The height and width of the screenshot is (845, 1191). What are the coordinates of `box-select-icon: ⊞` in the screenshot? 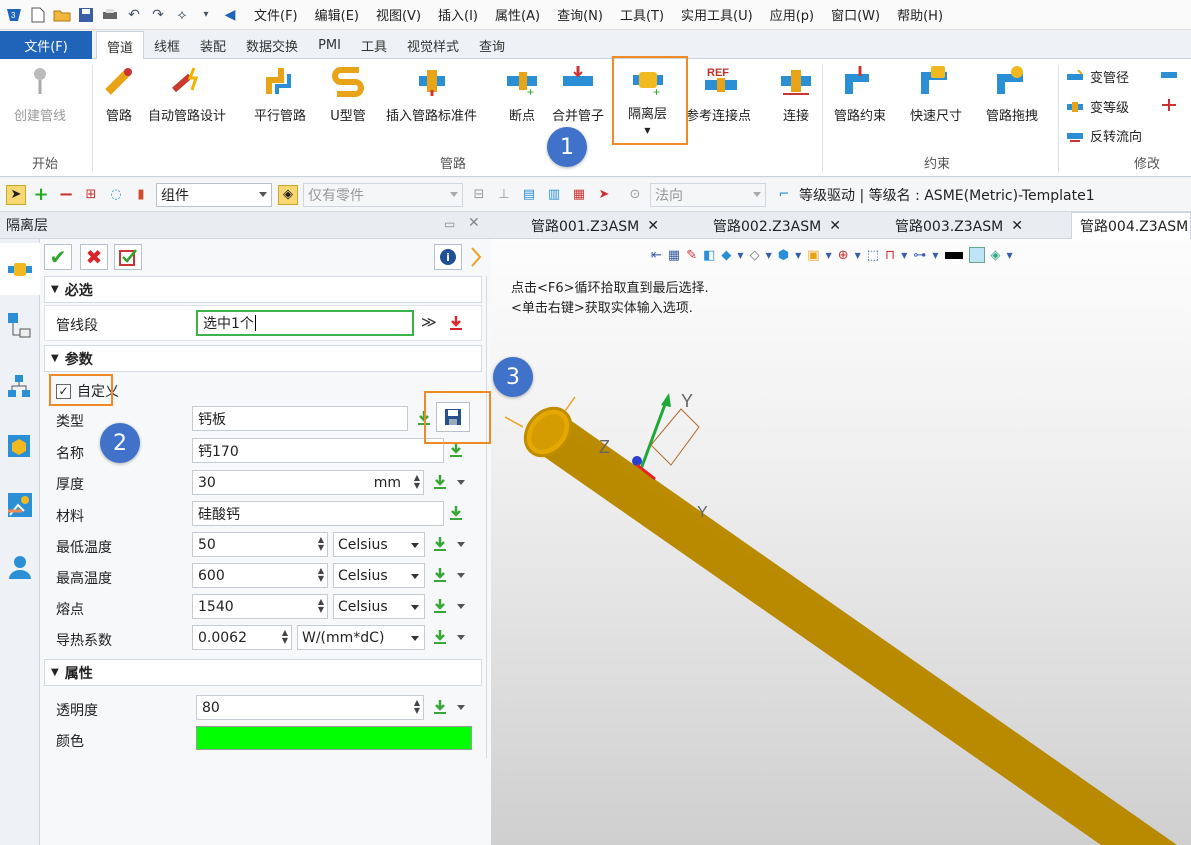 It's located at (91, 195).